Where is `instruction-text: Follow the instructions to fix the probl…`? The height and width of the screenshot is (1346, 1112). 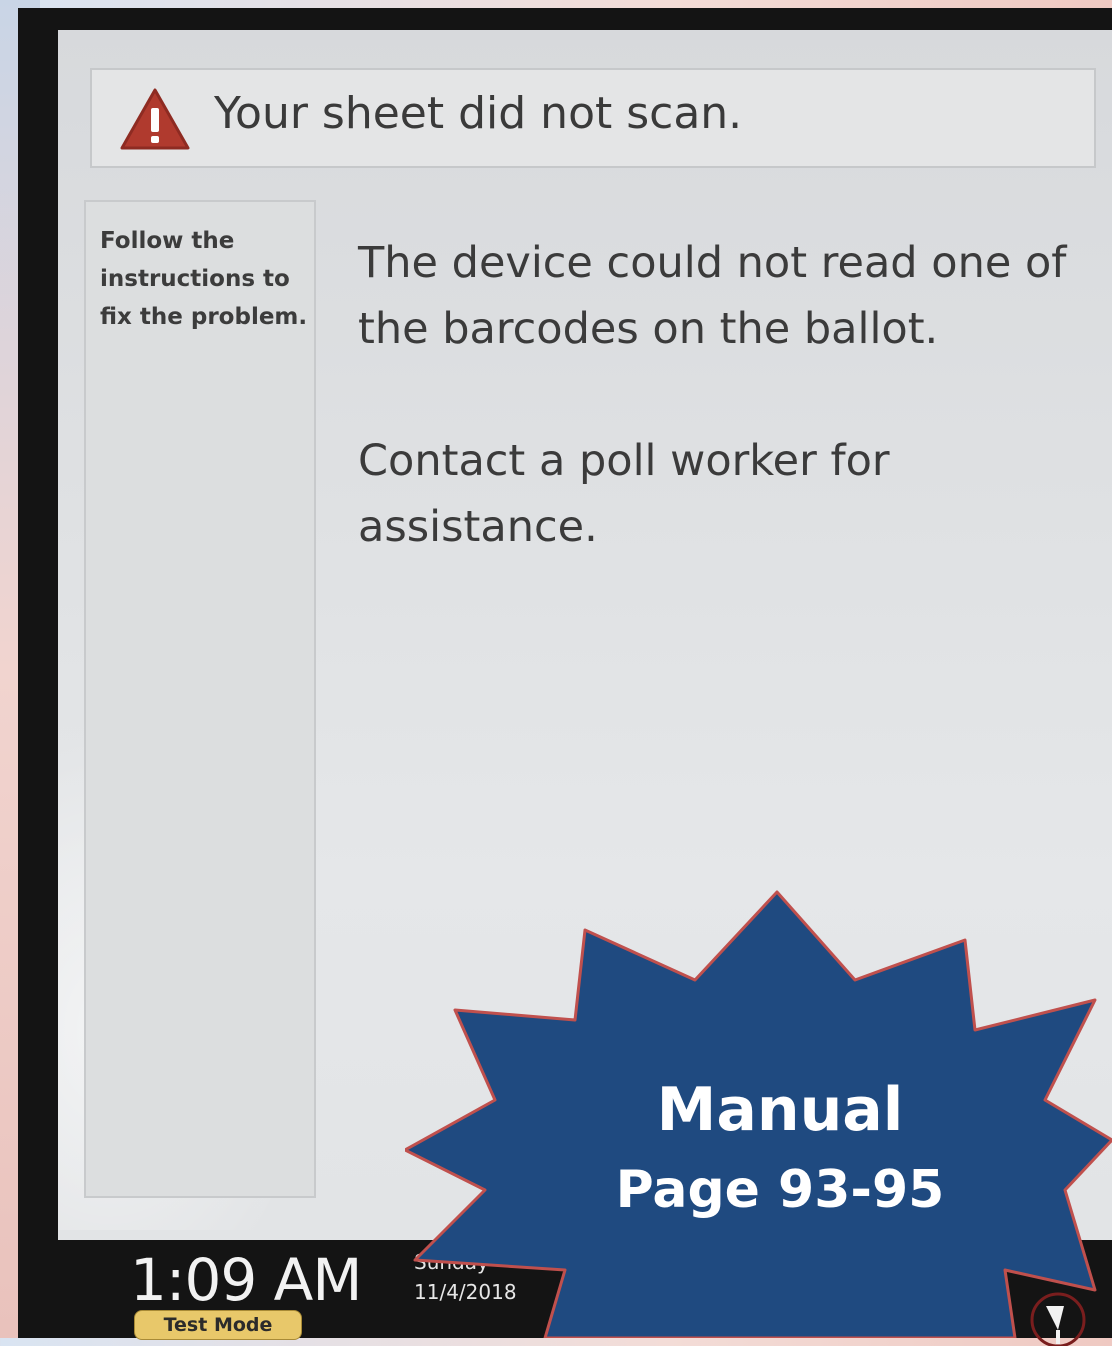 instruction-text: Follow the instructions to fix the probl… is located at coordinates (204, 279).